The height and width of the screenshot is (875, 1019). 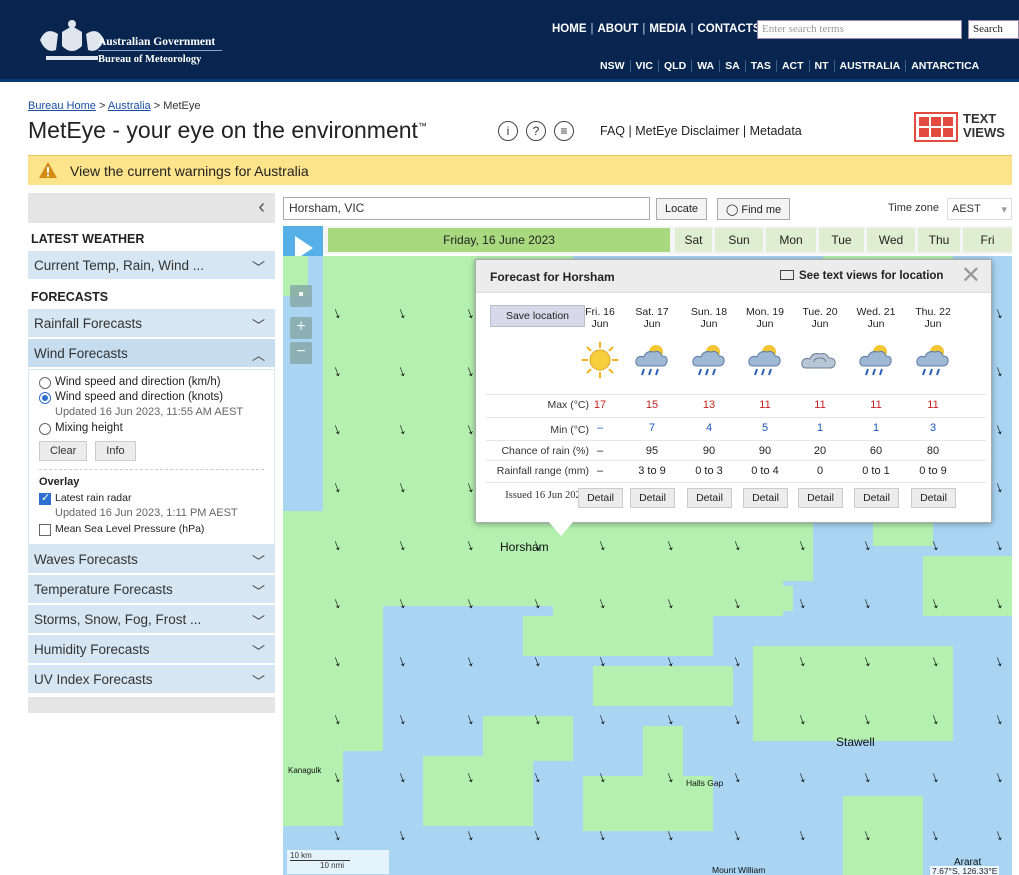 I want to click on popup-chance-value: –, so click(x=600, y=451).